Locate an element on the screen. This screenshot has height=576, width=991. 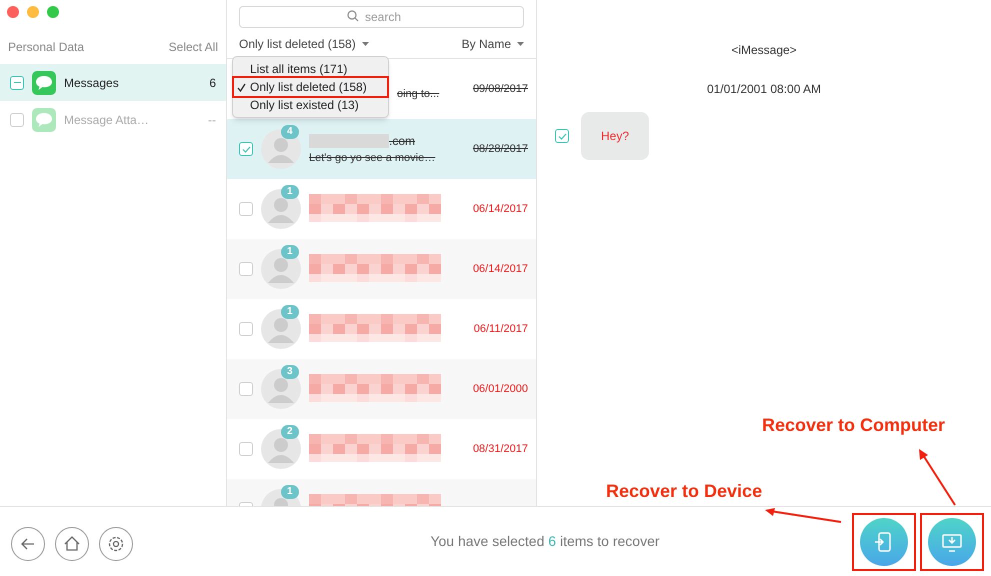
message-date: 09/08/2017 is located at coordinates (500, 89).